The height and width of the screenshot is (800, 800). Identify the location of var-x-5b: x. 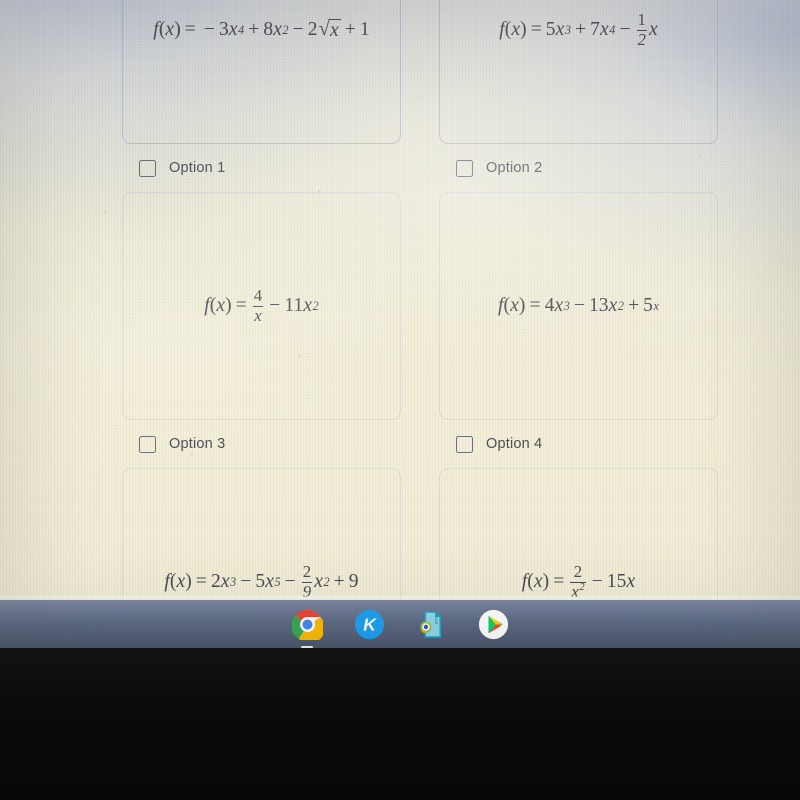
(269, 582).